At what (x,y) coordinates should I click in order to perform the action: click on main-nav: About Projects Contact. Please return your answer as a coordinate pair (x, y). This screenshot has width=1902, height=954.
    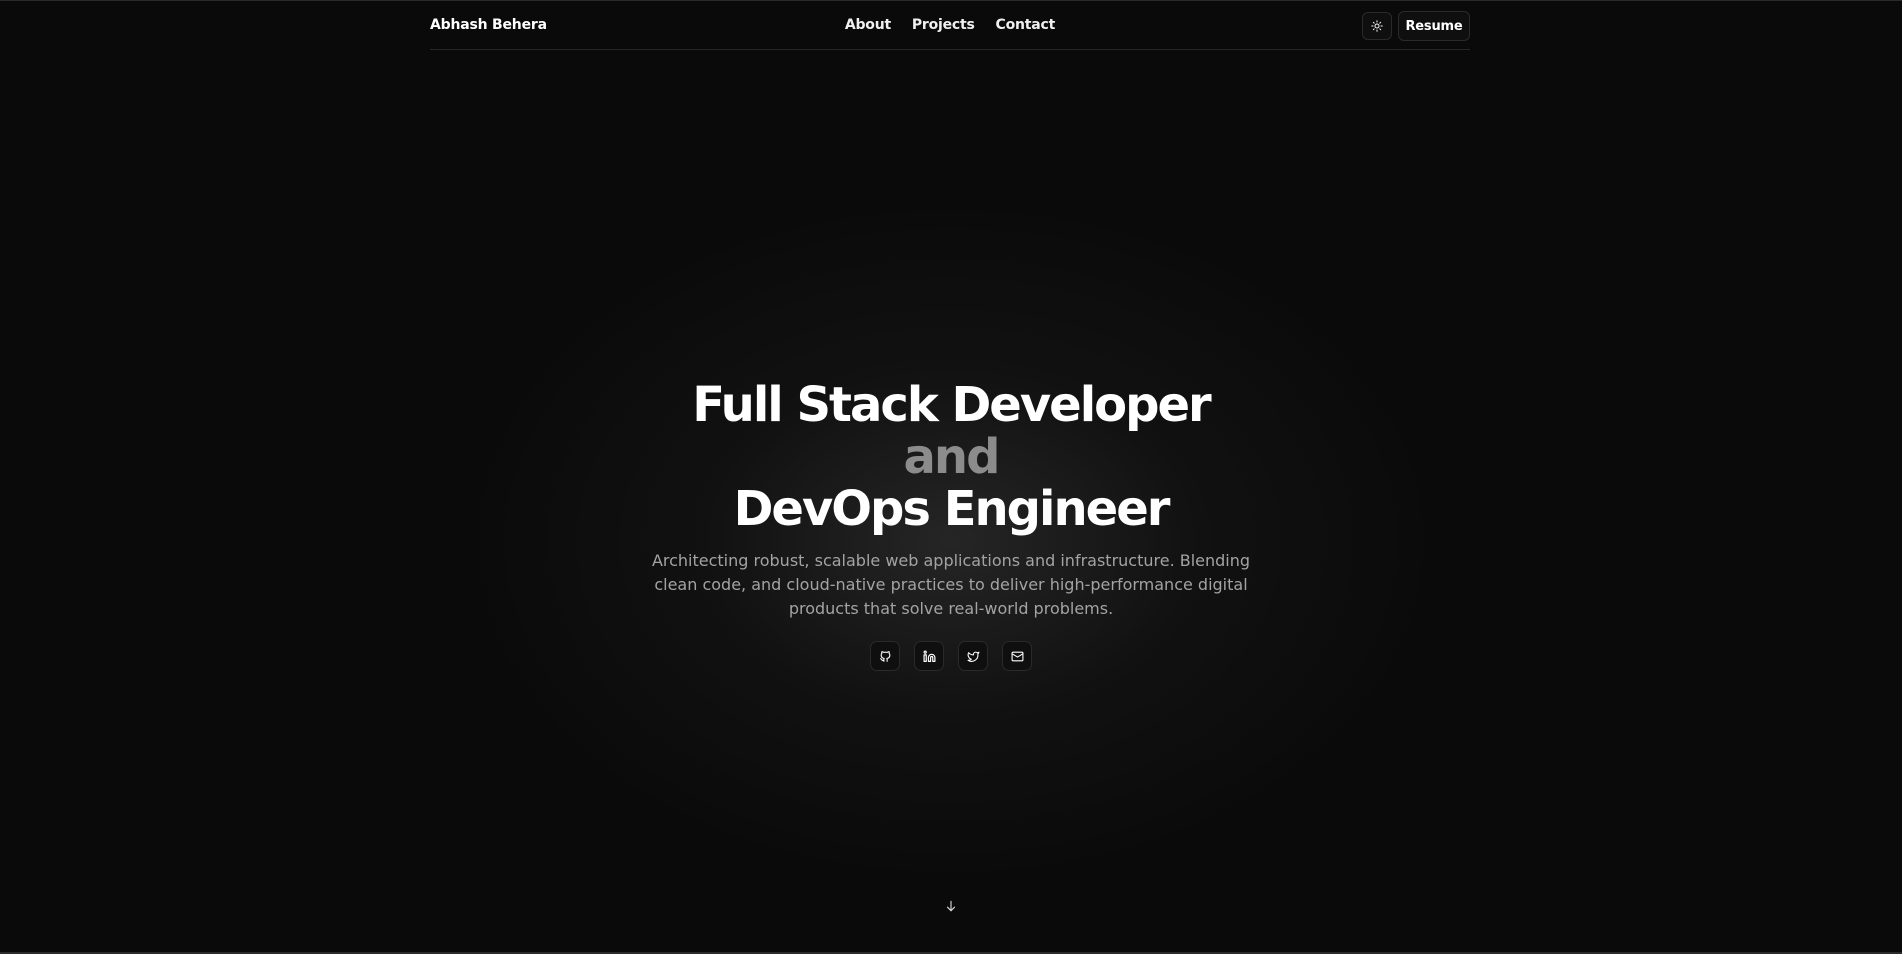
    Looking at the image, I should click on (950, 25).